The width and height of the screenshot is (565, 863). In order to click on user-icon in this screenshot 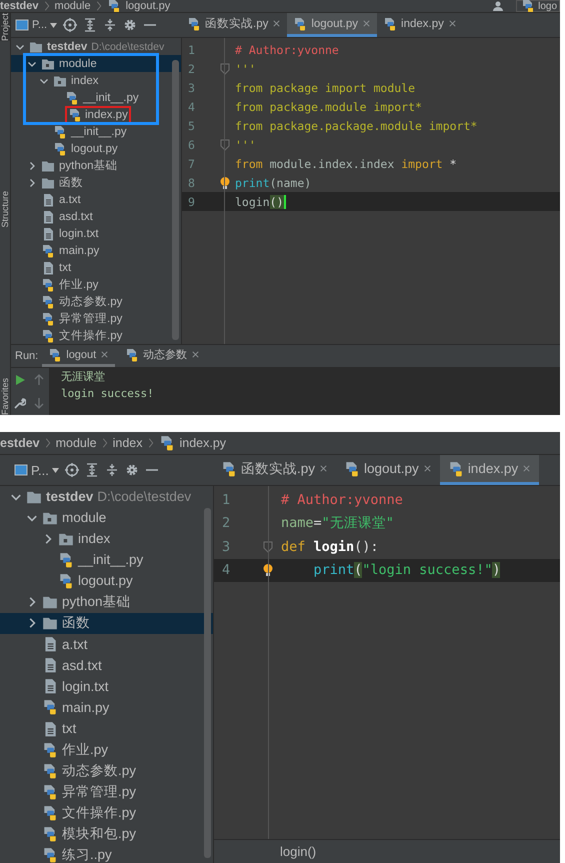, I will do `click(499, 6)`.